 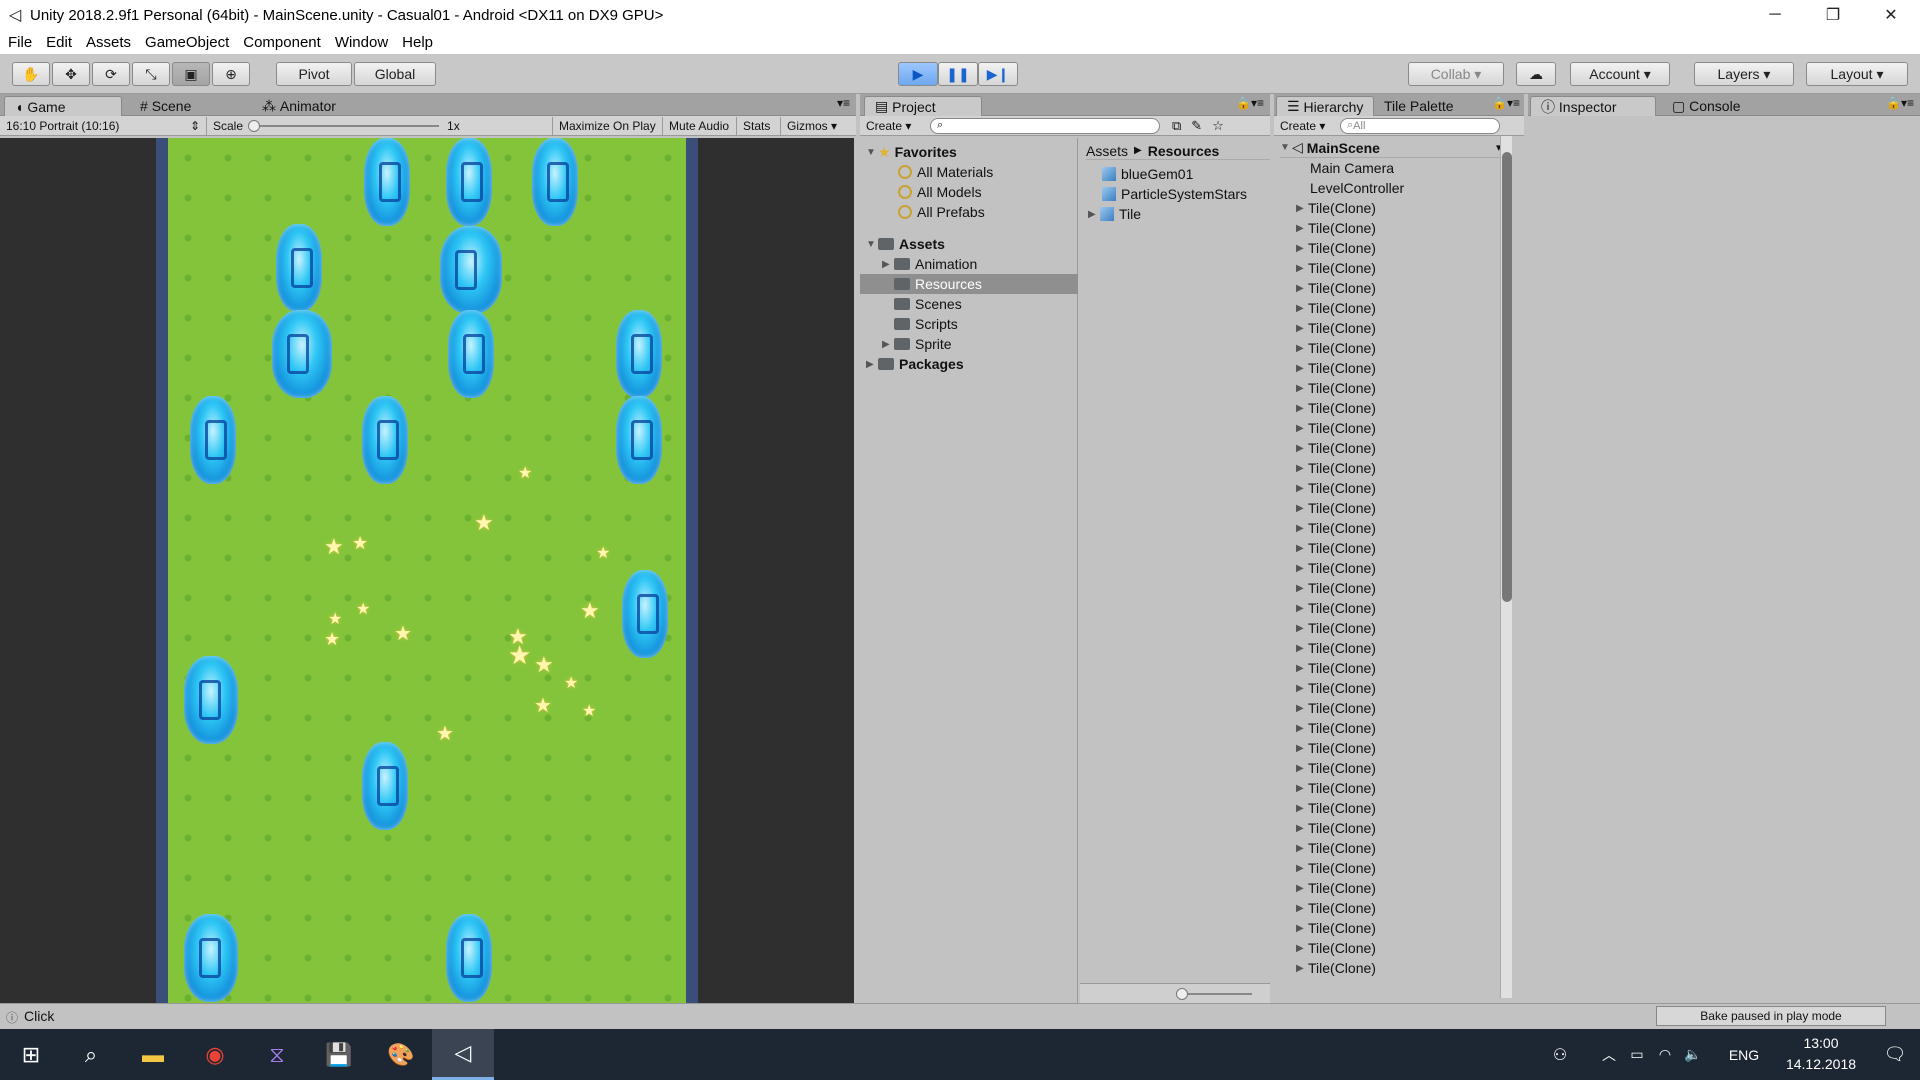 I want to click on fav-item-all-materials: All Materials, so click(x=945, y=172).